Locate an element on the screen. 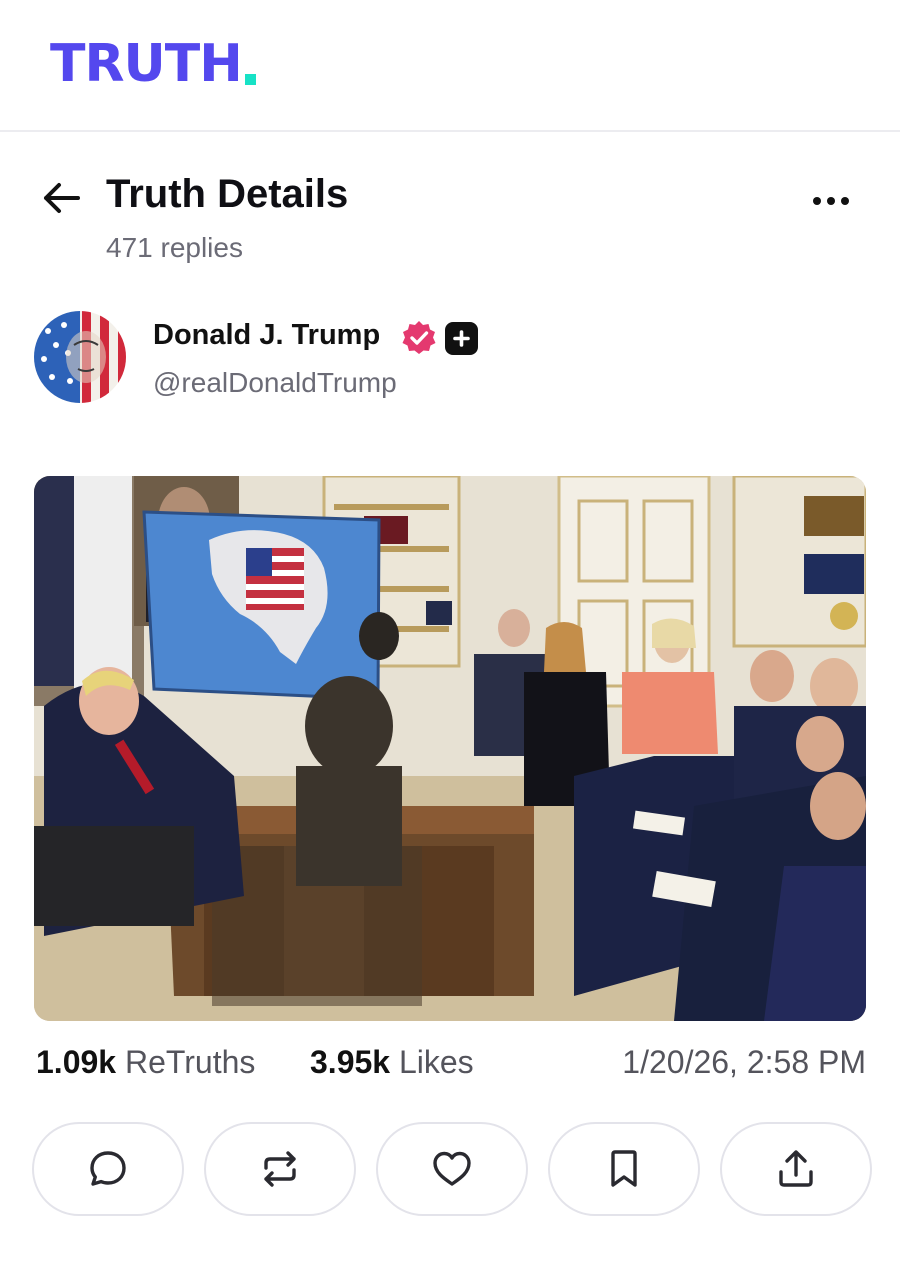 The width and height of the screenshot is (900, 1278). more-options-button is located at coordinates (831, 201).